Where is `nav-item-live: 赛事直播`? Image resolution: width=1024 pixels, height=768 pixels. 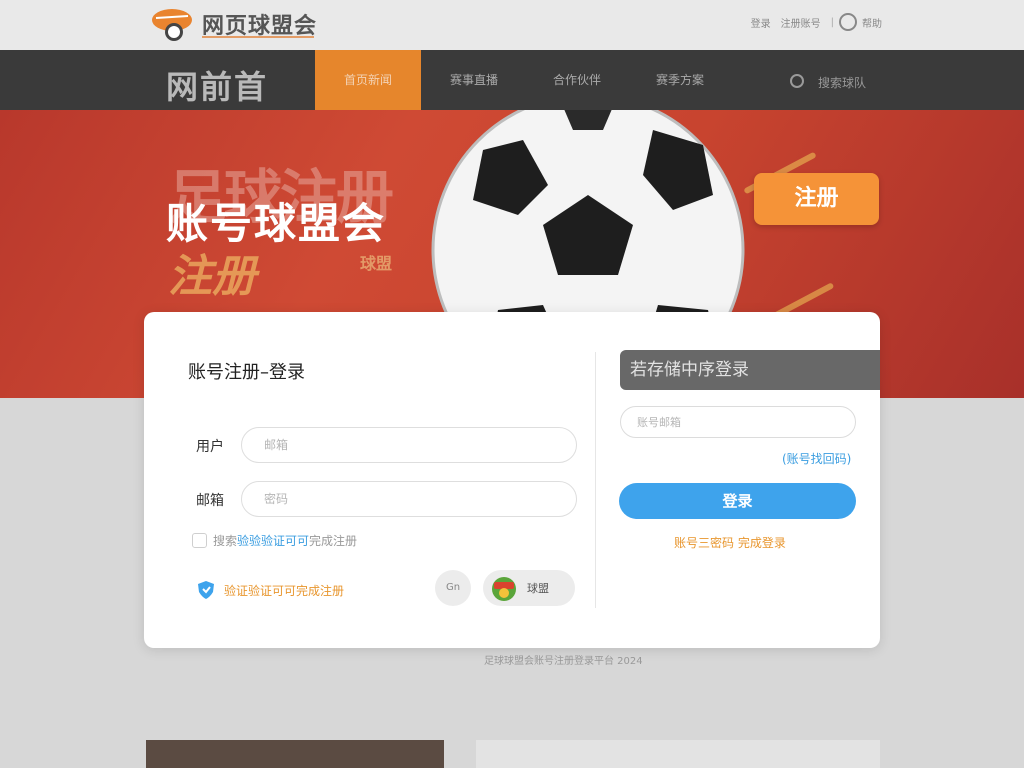 nav-item-live: 赛事直播 is located at coordinates (474, 80).